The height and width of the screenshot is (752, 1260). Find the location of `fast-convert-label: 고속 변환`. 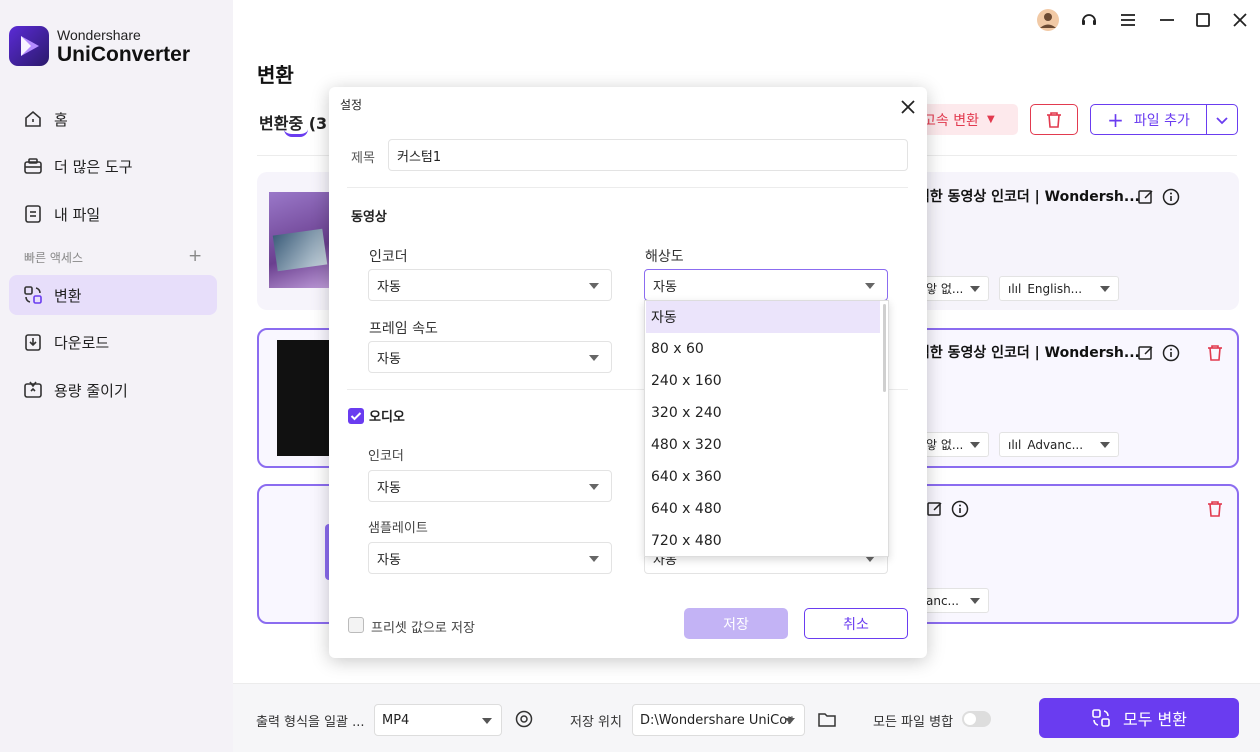

fast-convert-label: 고속 변환 is located at coordinates (951, 120).